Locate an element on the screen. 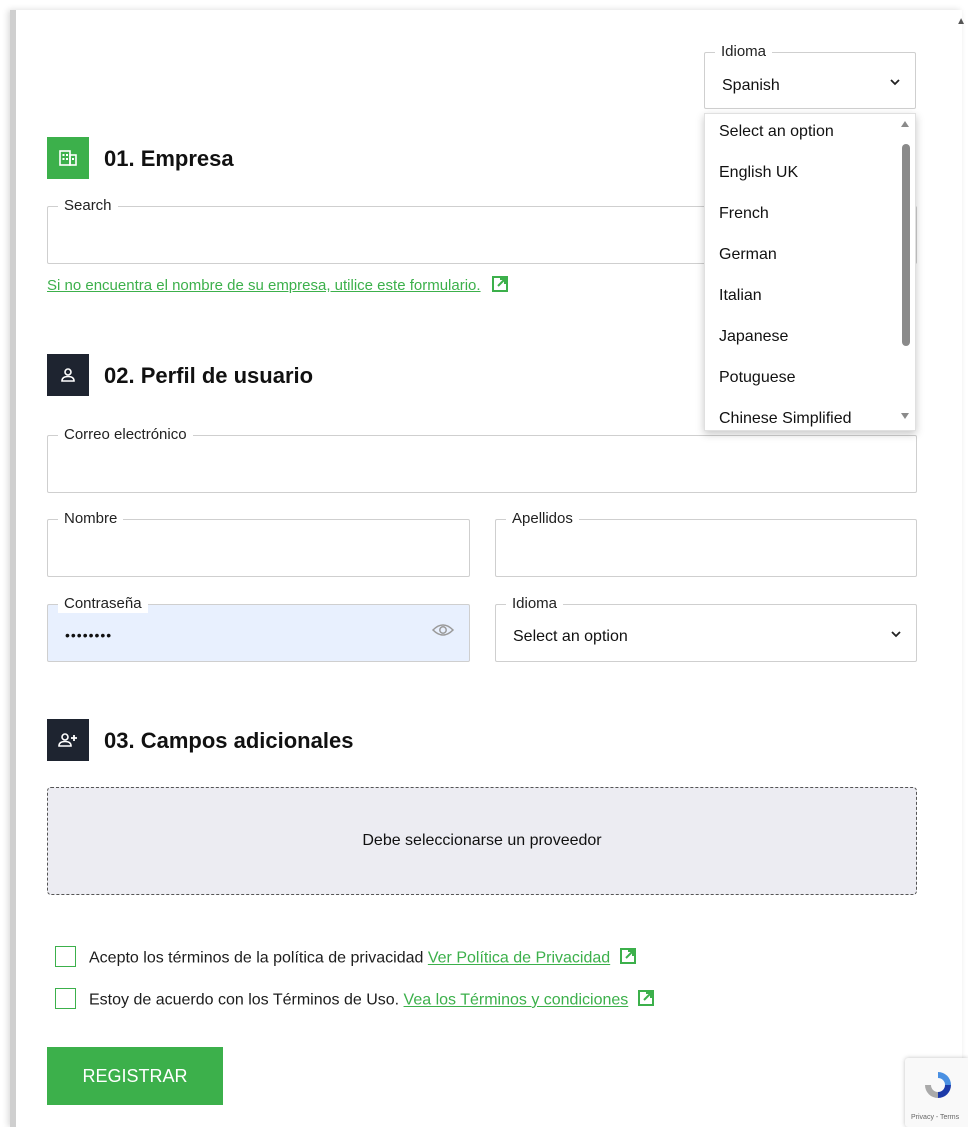  dropdown-option: Italian is located at coordinates (810, 298).